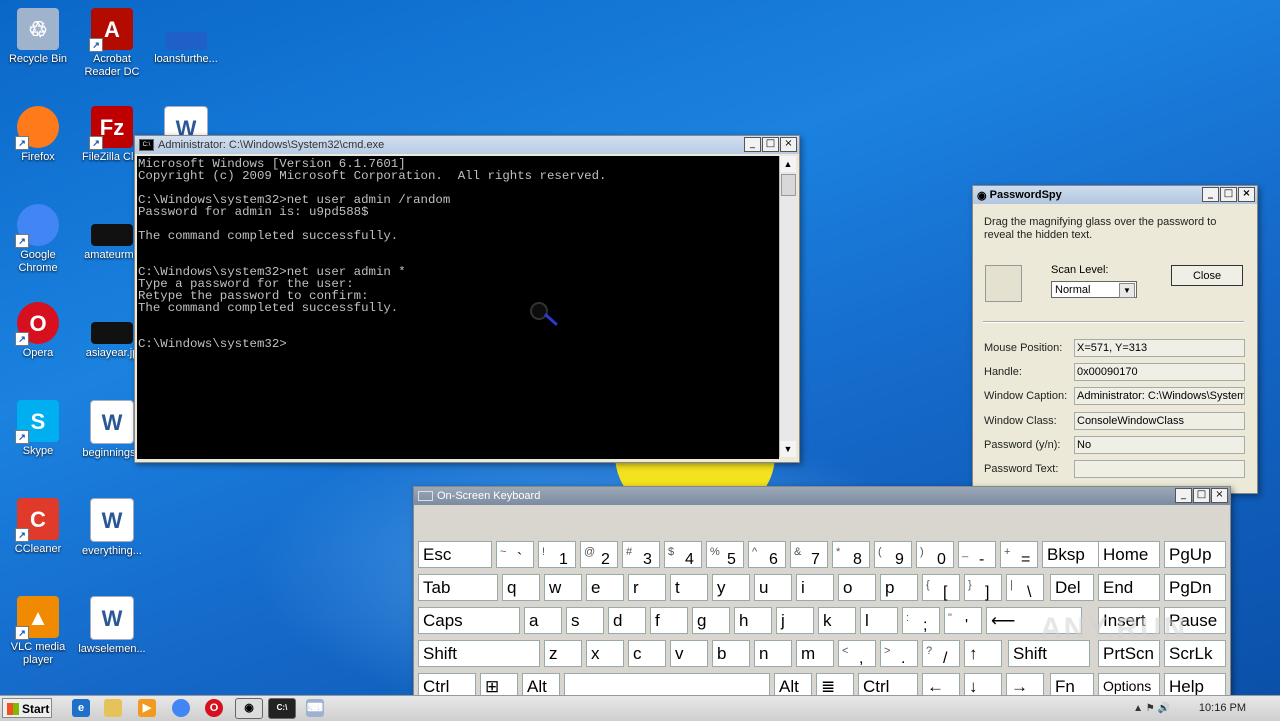  I want to click on key-u: u, so click(773, 587).